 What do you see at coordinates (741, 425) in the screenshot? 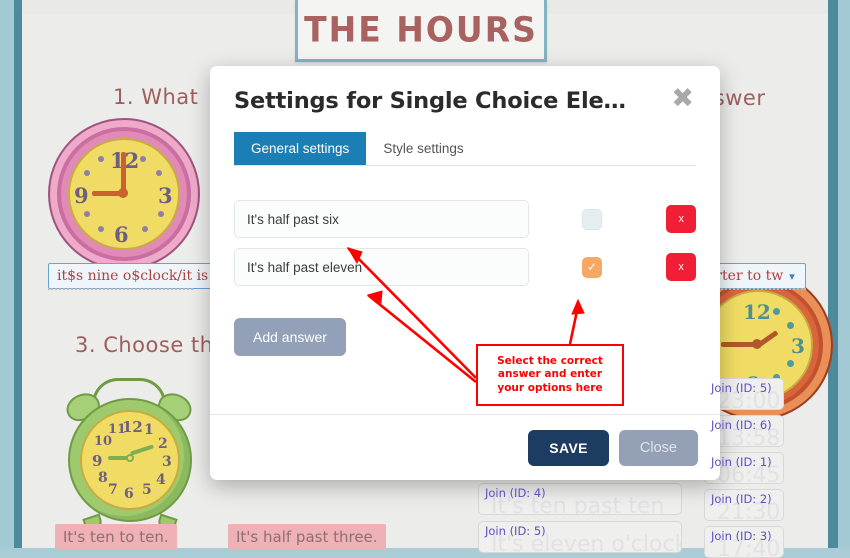
I see `join-label: Join (ID: 6)` at bounding box center [741, 425].